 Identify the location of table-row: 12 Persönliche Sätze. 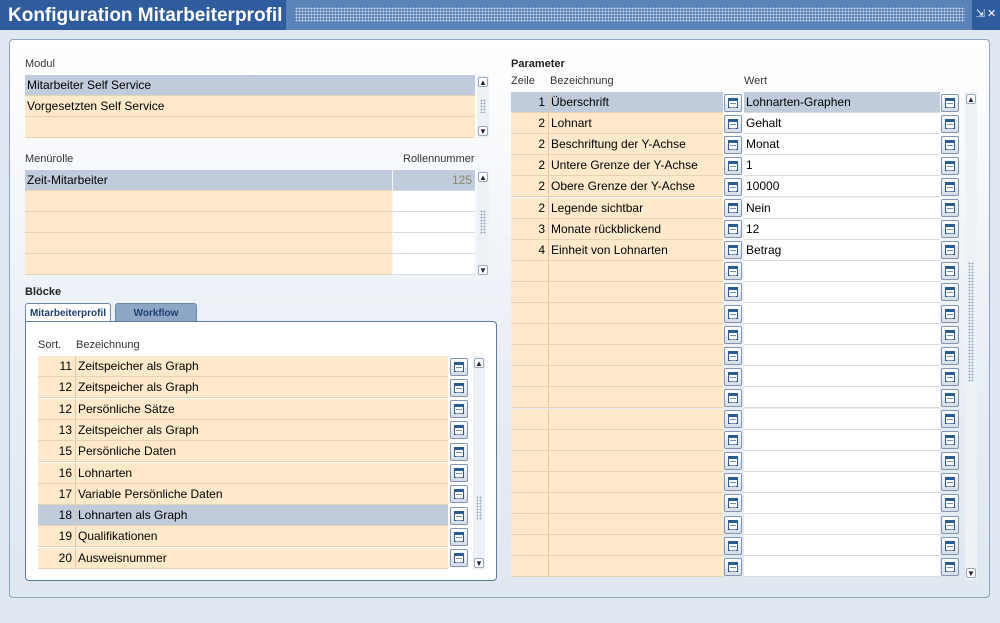
(243, 409).